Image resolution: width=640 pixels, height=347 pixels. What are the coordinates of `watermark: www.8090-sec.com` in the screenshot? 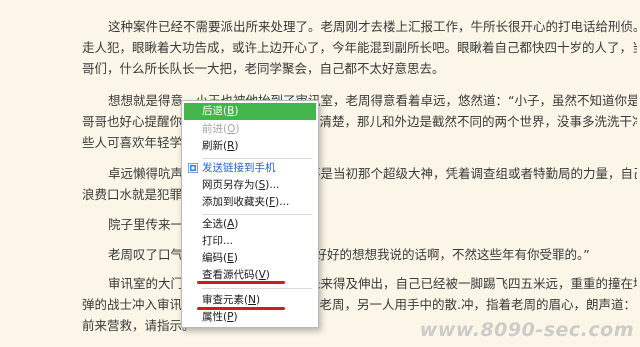 It's located at (526, 330).